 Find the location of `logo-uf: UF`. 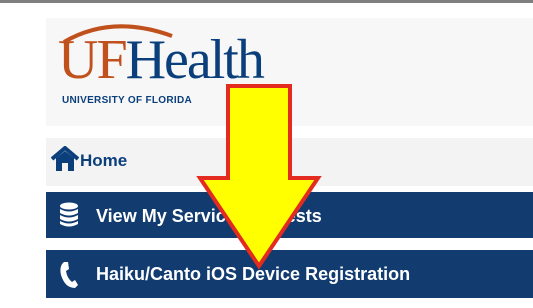

logo-uf: UF is located at coordinates (93, 60).